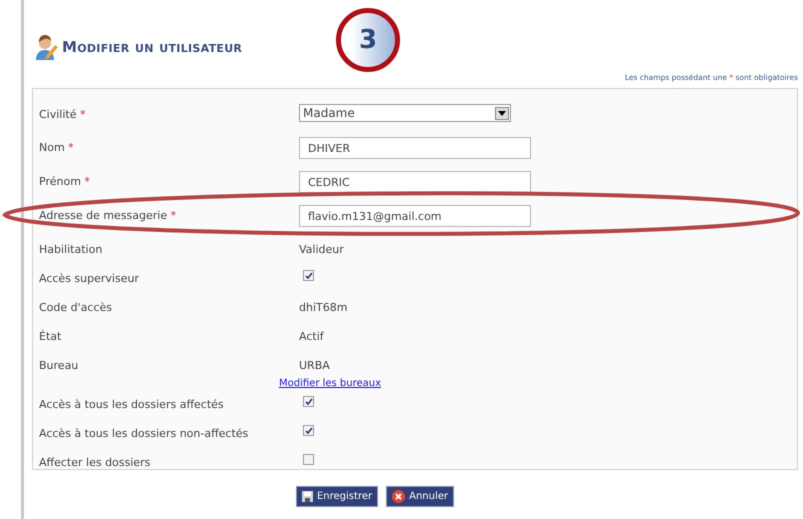 Image resolution: width=803 pixels, height=519 pixels. What do you see at coordinates (368, 40) in the screenshot?
I see `step-number-badge: 3` at bounding box center [368, 40].